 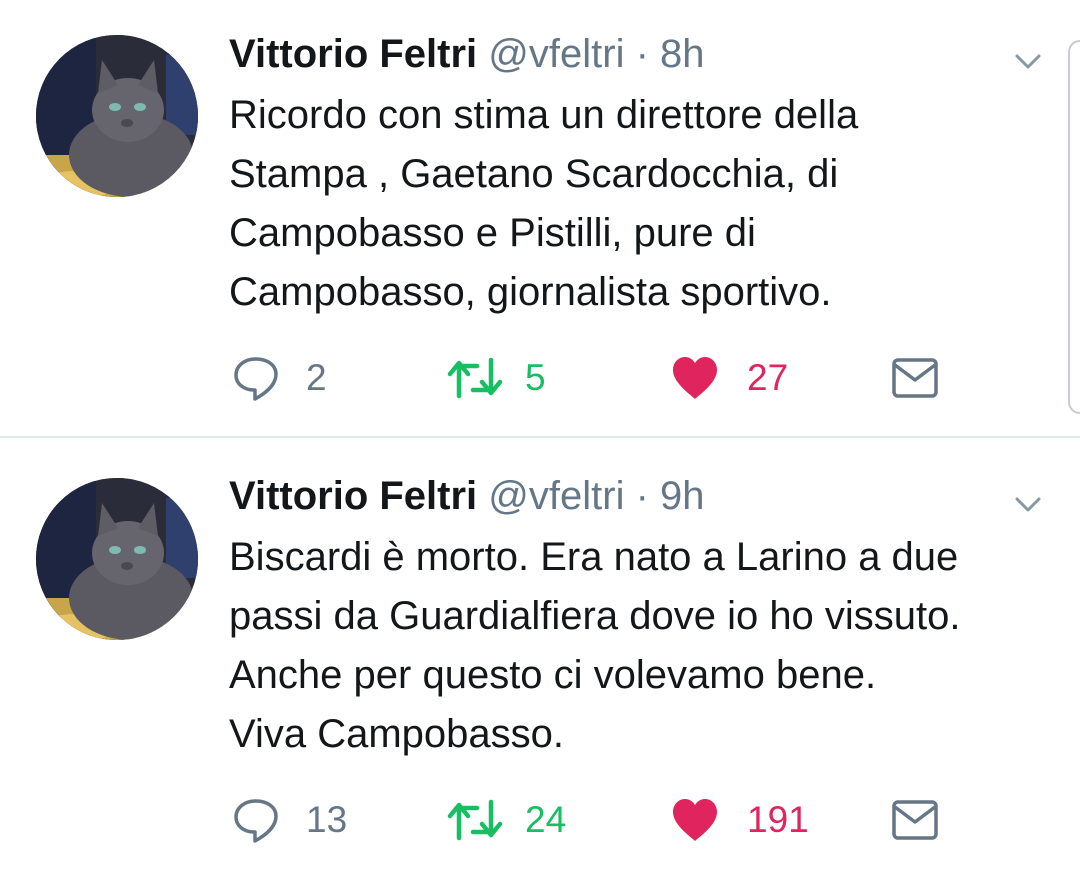 I want to click on tweet-actions: 13 24 191, so click(x=540, y=820).